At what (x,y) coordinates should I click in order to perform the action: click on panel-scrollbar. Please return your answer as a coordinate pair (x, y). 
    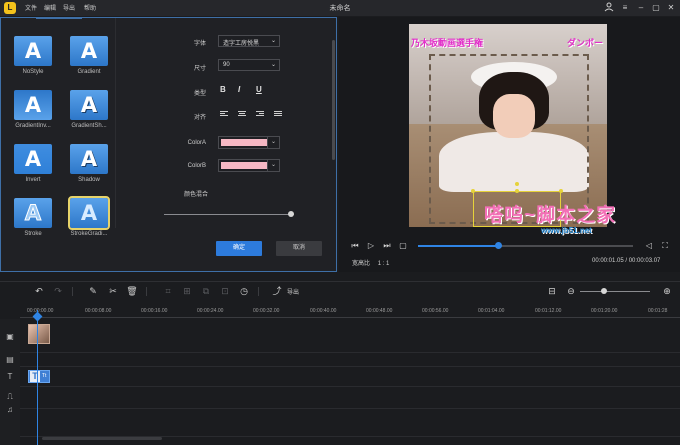
    Looking at the image, I should click on (333, 100).